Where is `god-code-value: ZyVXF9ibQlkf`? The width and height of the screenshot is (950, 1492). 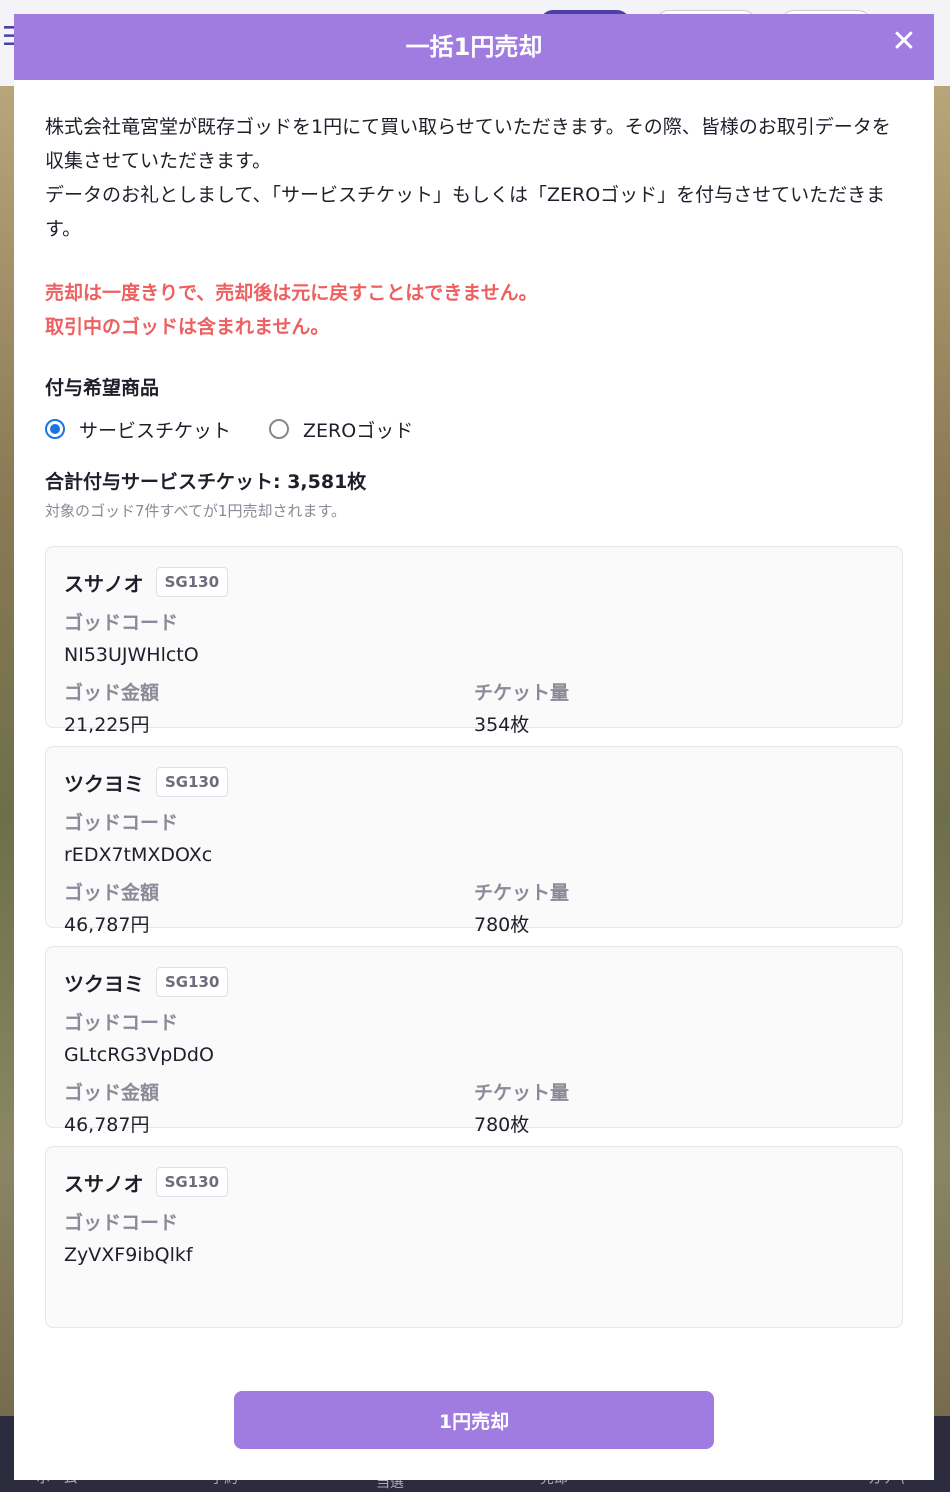 god-code-value: ZyVXF9ibQlkf is located at coordinates (128, 1255).